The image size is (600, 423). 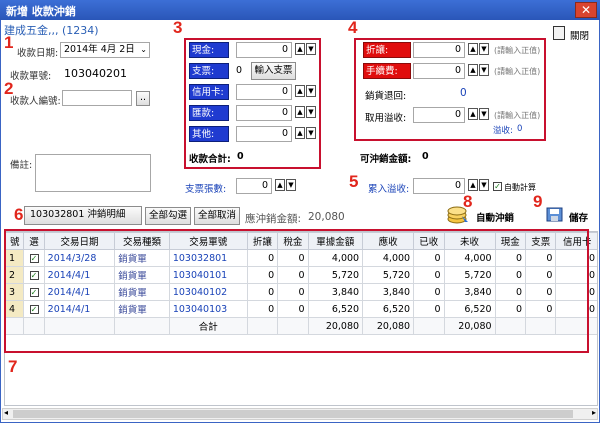 I want to click on marker-9: 9, so click(x=538, y=201).